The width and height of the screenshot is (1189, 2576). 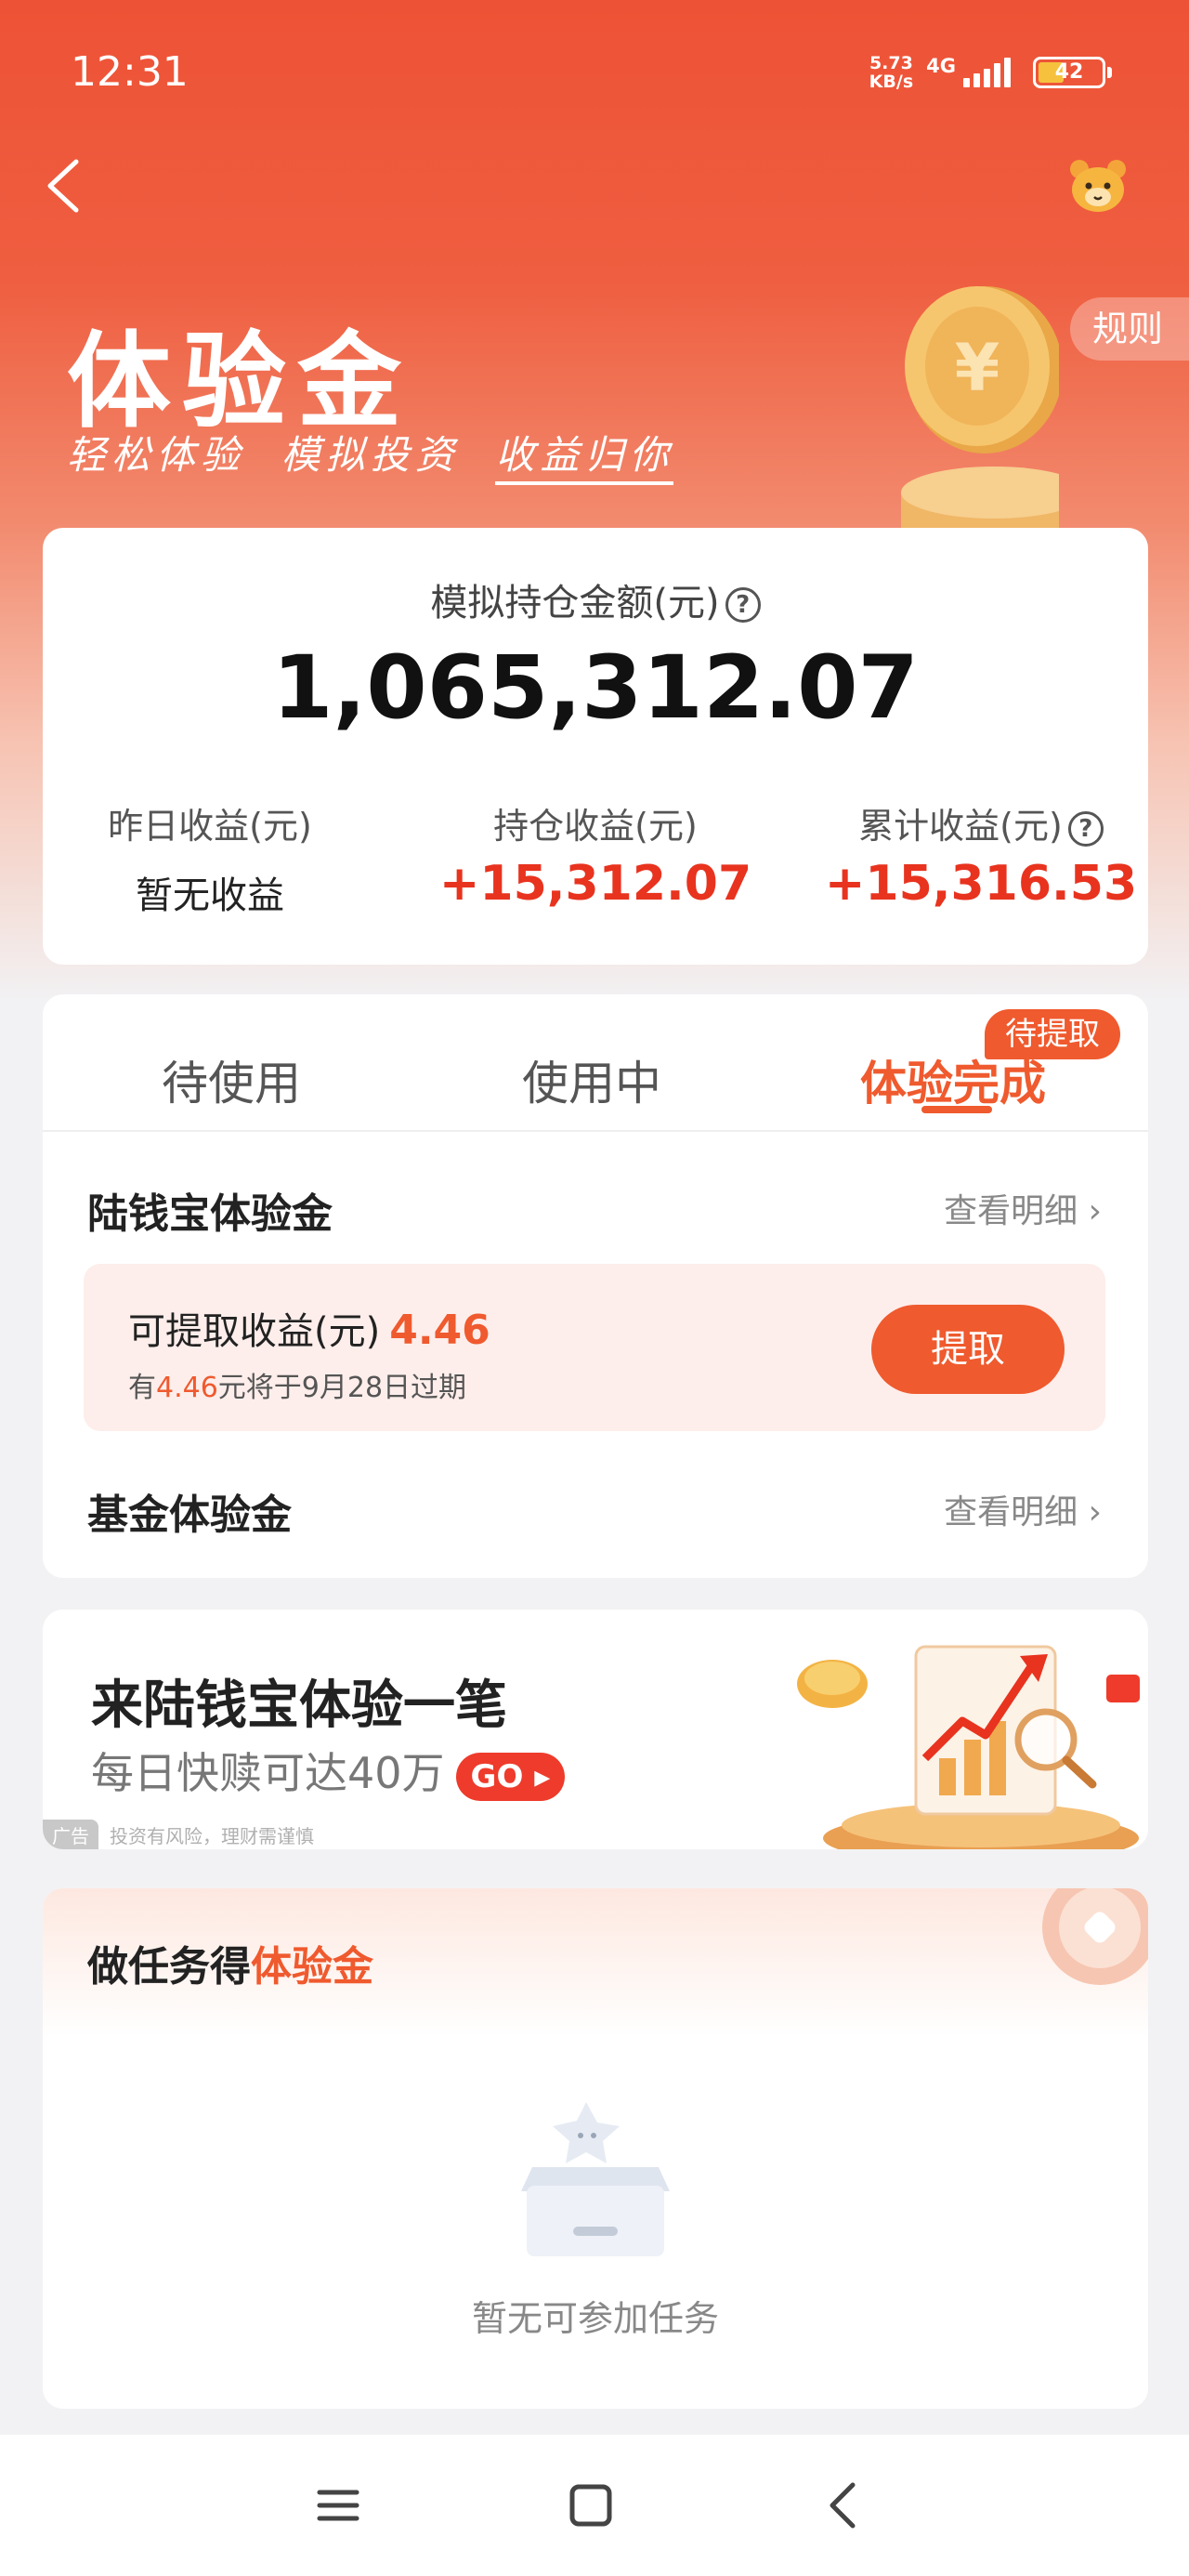 What do you see at coordinates (962, 1734) in the screenshot?
I see `growth-chart-illustration` at bounding box center [962, 1734].